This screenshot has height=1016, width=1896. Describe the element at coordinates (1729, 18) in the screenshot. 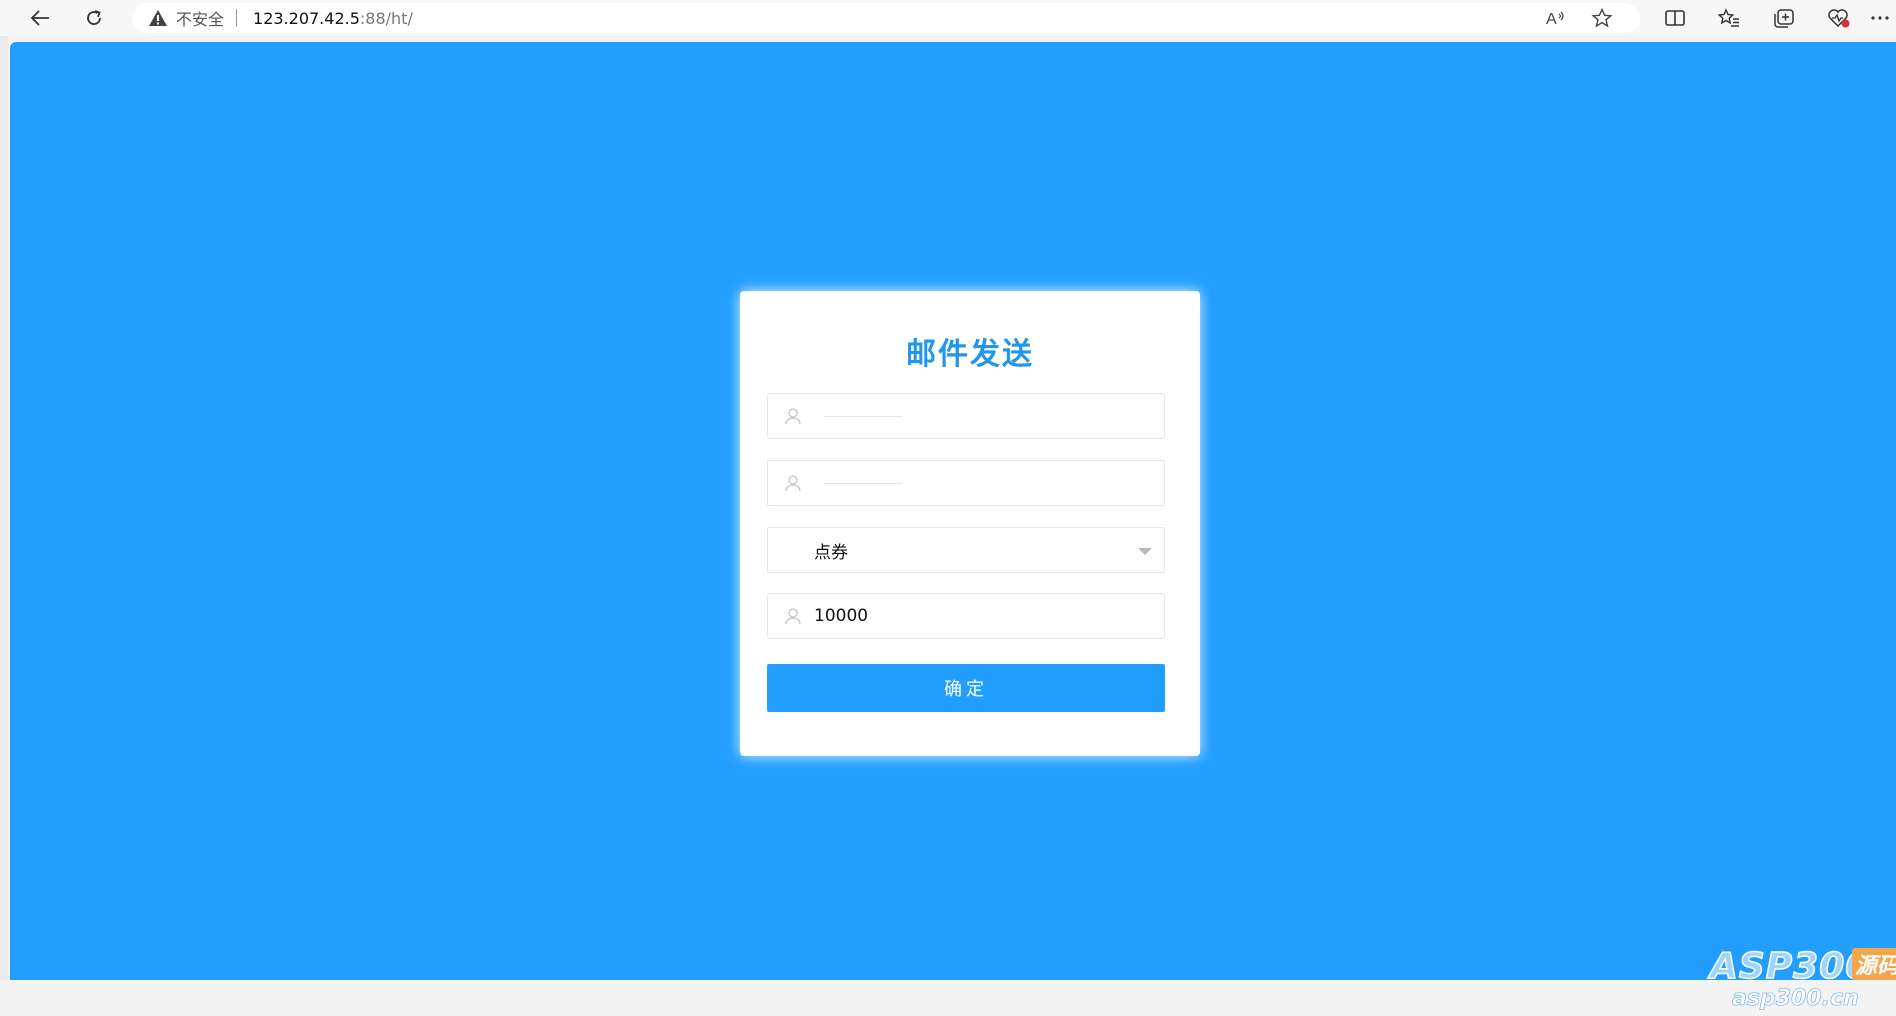

I see `favorites-list-icon` at that location.